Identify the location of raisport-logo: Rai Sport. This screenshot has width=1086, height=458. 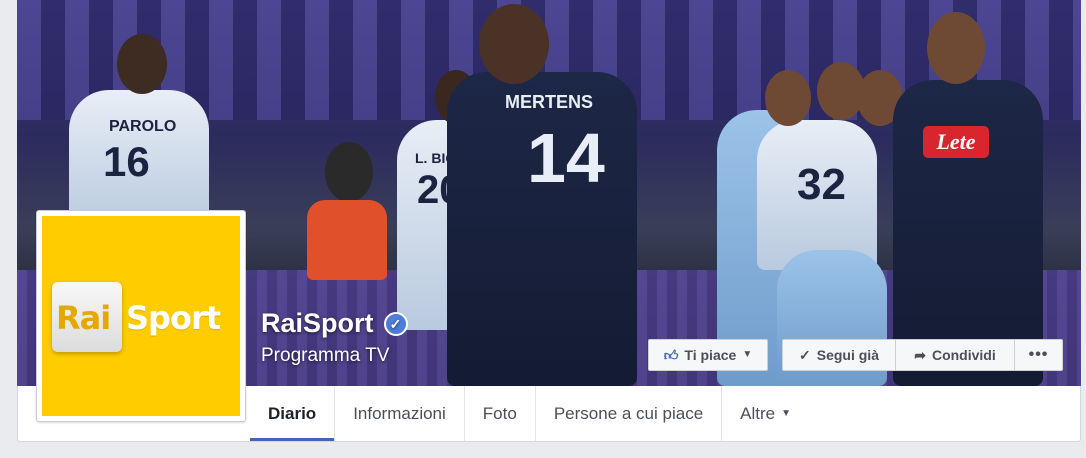
(141, 316).